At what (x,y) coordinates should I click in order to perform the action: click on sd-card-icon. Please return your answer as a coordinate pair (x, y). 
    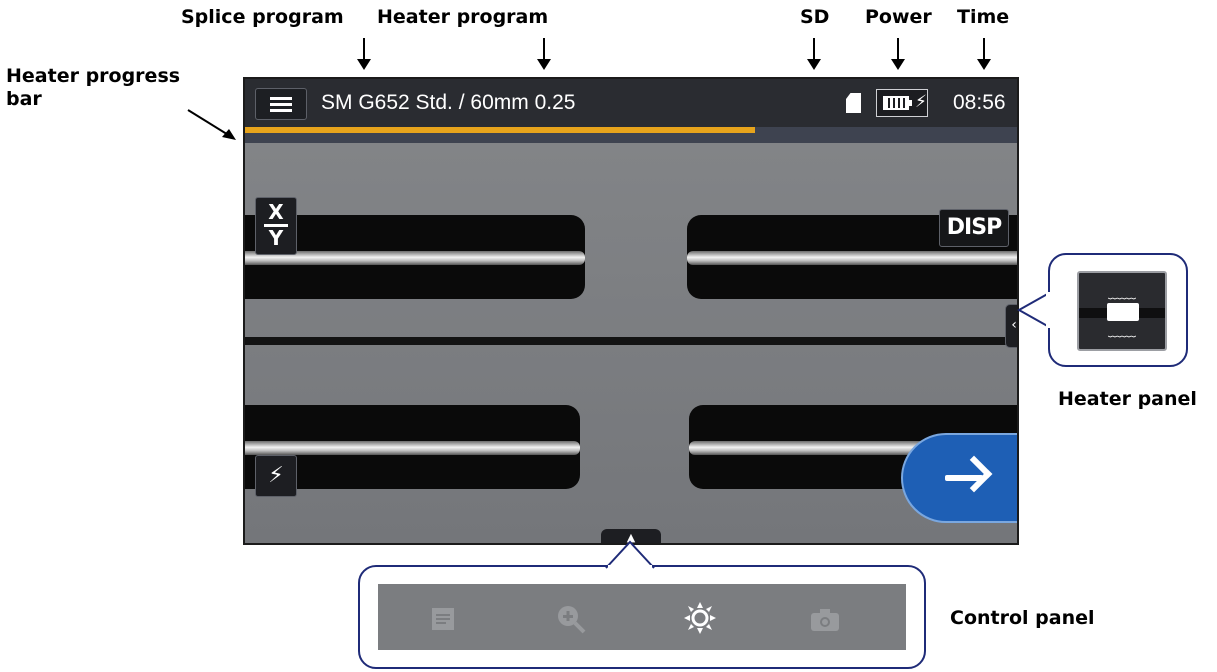
    Looking at the image, I should click on (853, 103).